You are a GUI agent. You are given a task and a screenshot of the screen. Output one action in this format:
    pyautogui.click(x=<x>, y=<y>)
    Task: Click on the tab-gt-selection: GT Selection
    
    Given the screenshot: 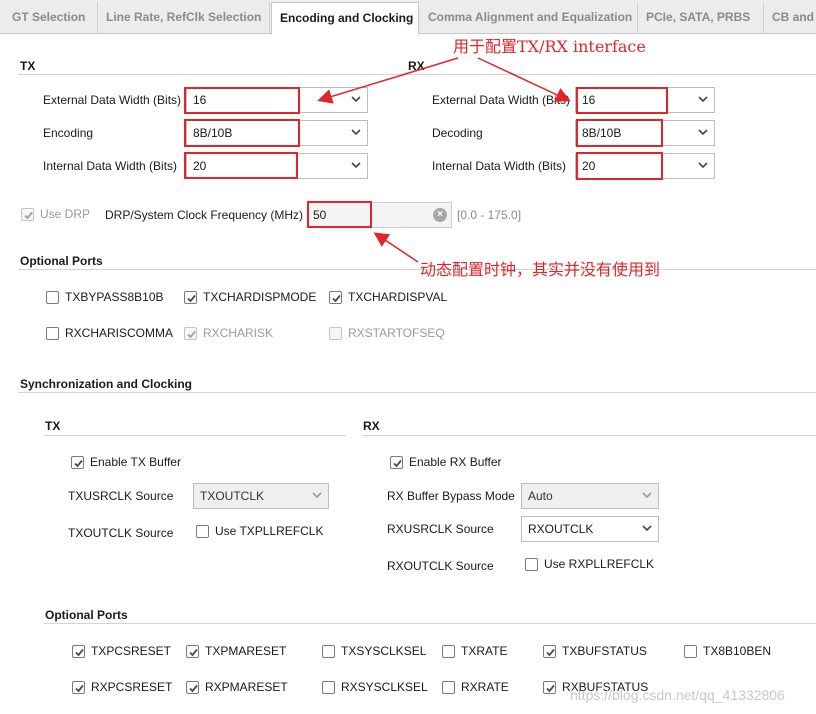 What is the action you would take?
    pyautogui.click(x=51, y=18)
    